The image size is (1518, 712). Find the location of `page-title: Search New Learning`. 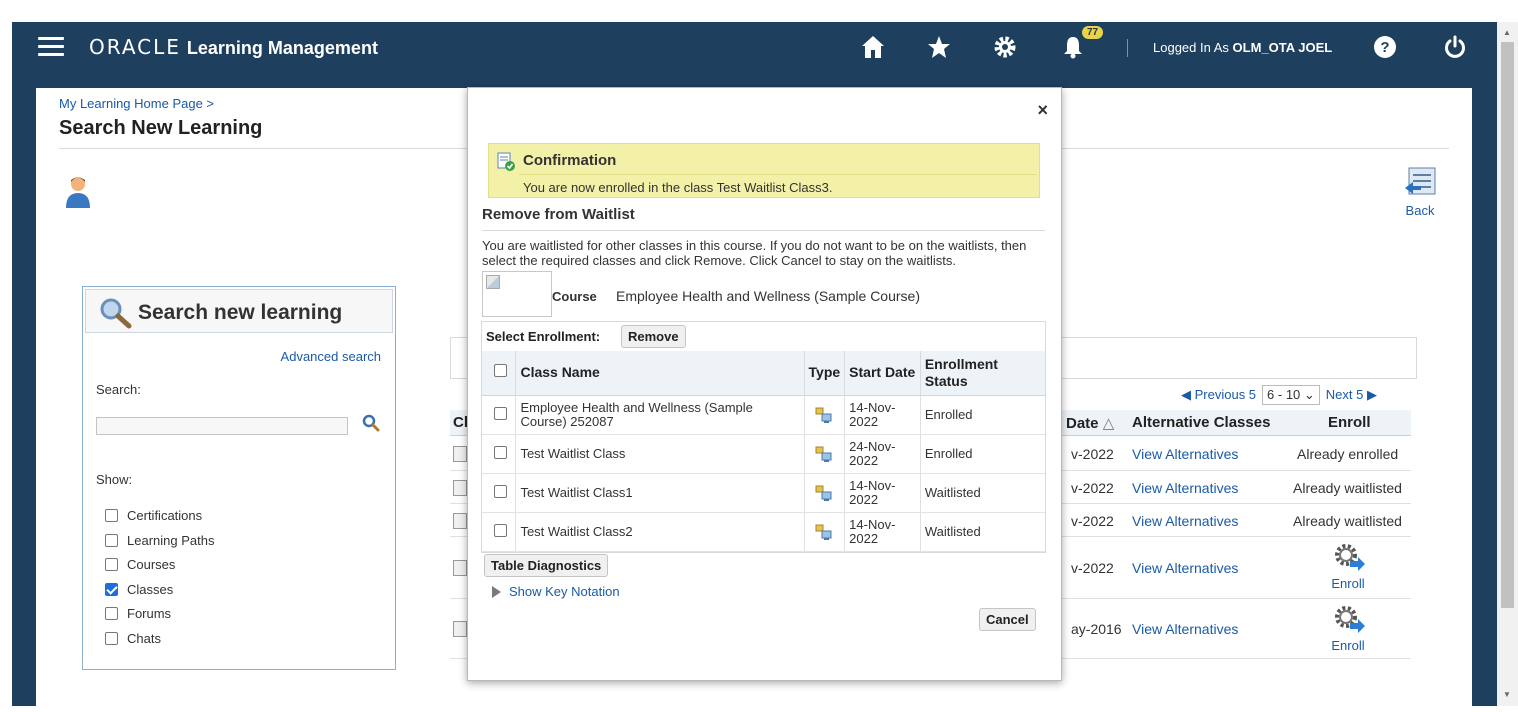

page-title: Search New Learning is located at coordinates (161, 128).